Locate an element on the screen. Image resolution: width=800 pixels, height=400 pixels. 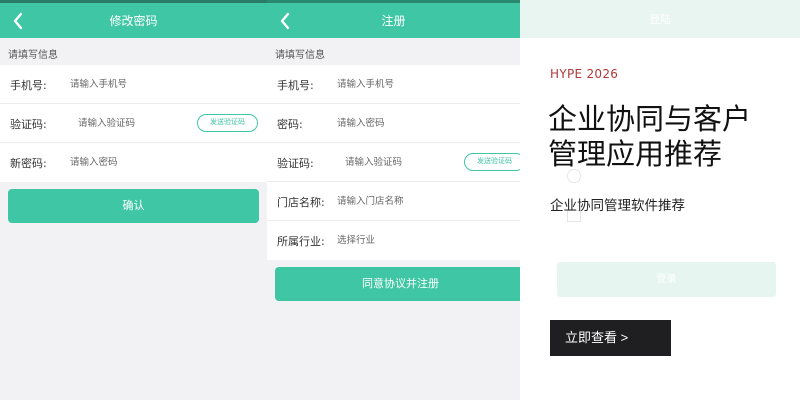
store-name-input is located at coordinates (422, 201).